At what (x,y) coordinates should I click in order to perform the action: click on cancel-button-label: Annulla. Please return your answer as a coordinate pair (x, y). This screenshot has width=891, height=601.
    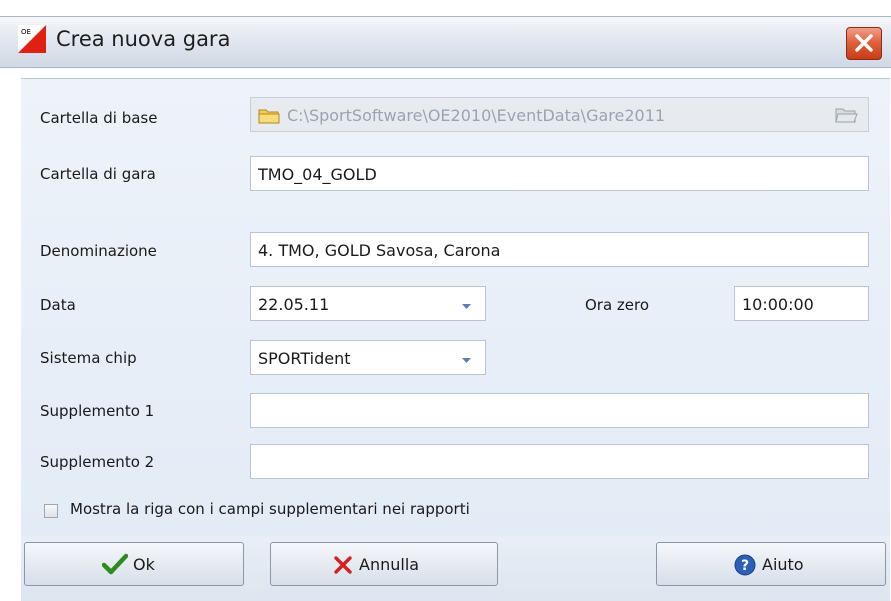
    Looking at the image, I should click on (389, 564).